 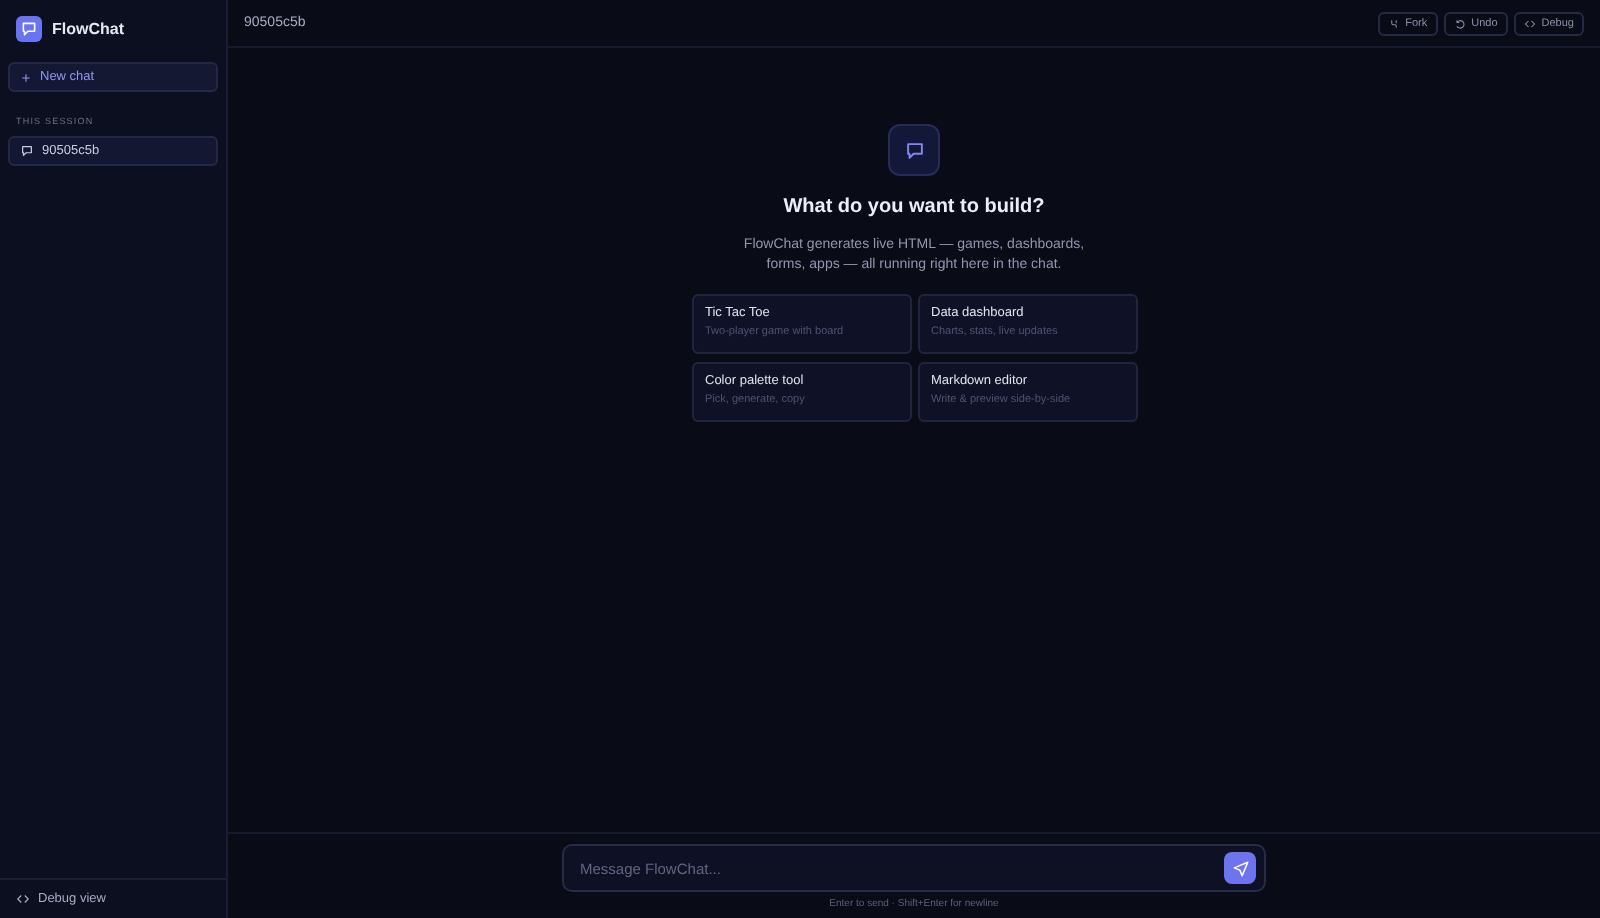 I want to click on plus-icon, so click(x=26, y=77).